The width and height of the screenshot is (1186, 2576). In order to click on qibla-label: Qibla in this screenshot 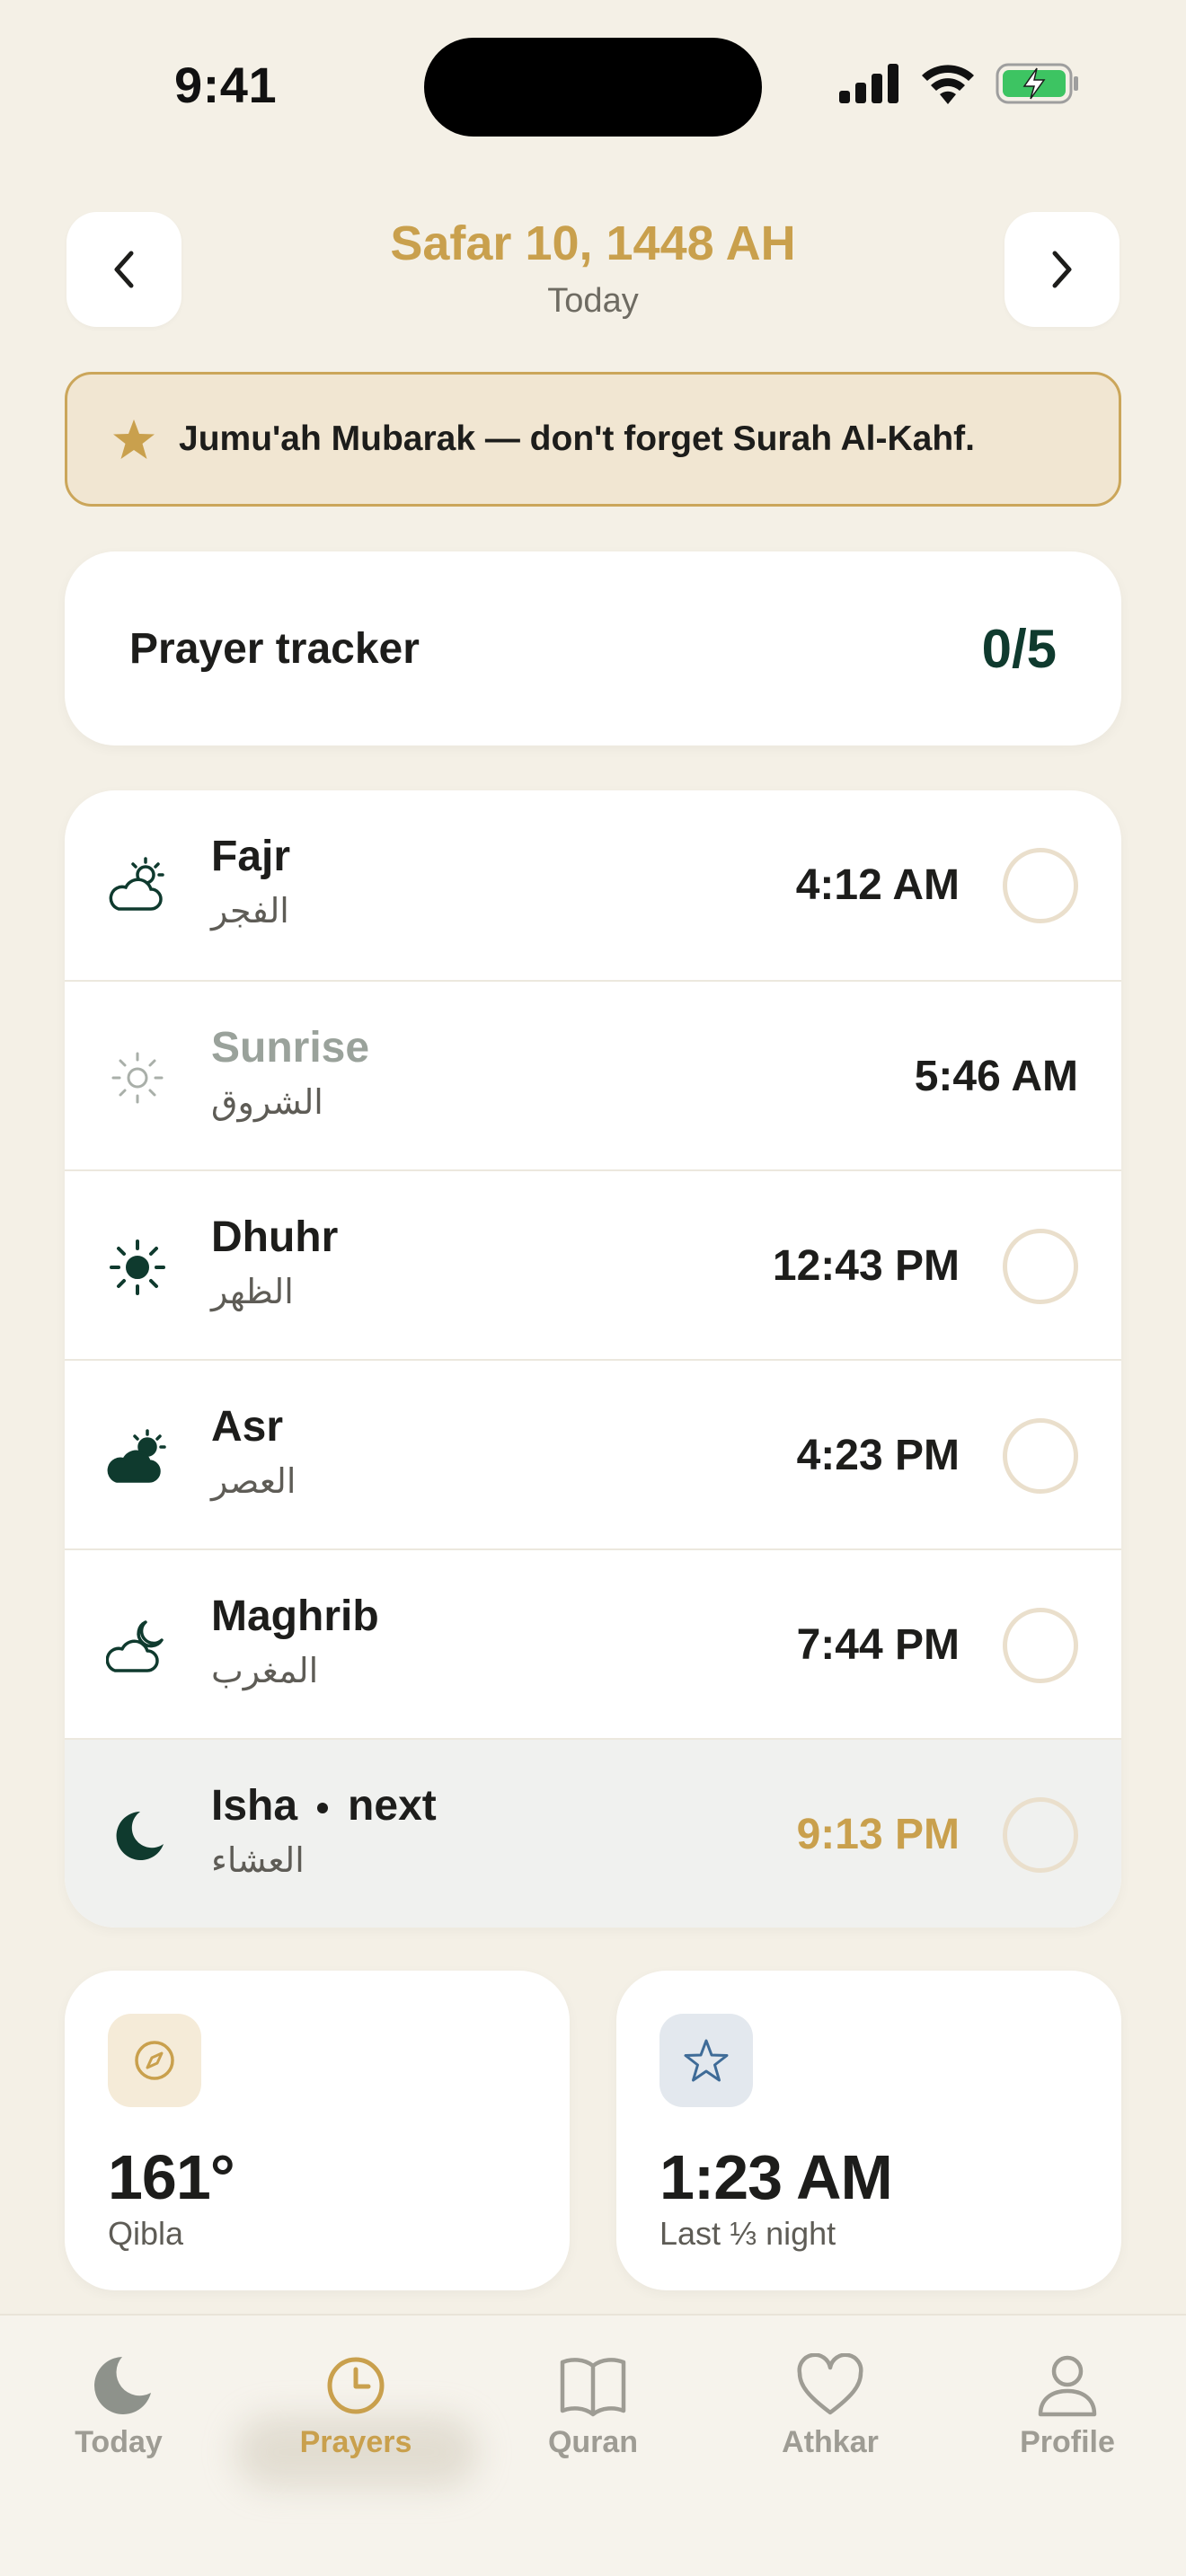, I will do `click(146, 2233)`.